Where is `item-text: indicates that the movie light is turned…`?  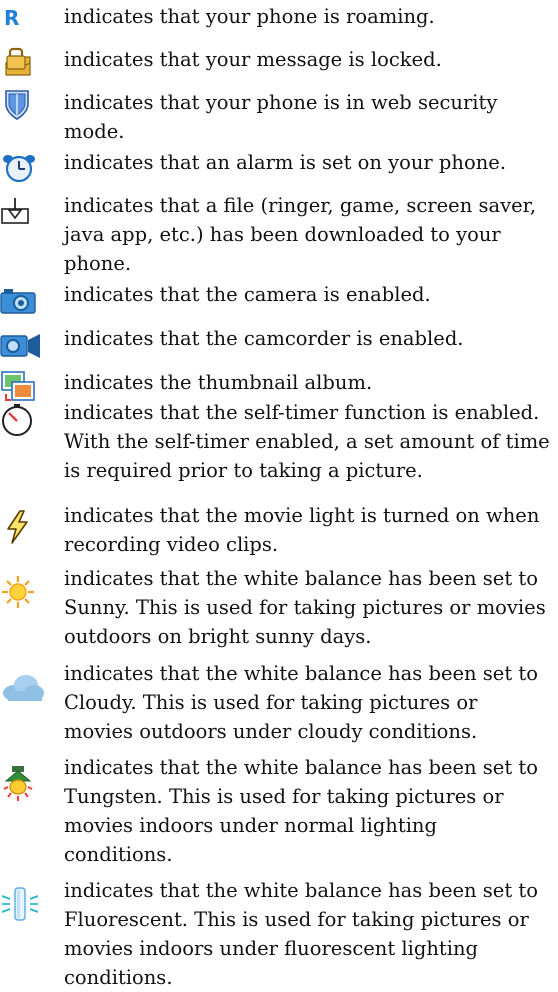
item-text: indicates that the movie light is turned… is located at coordinates (302, 530).